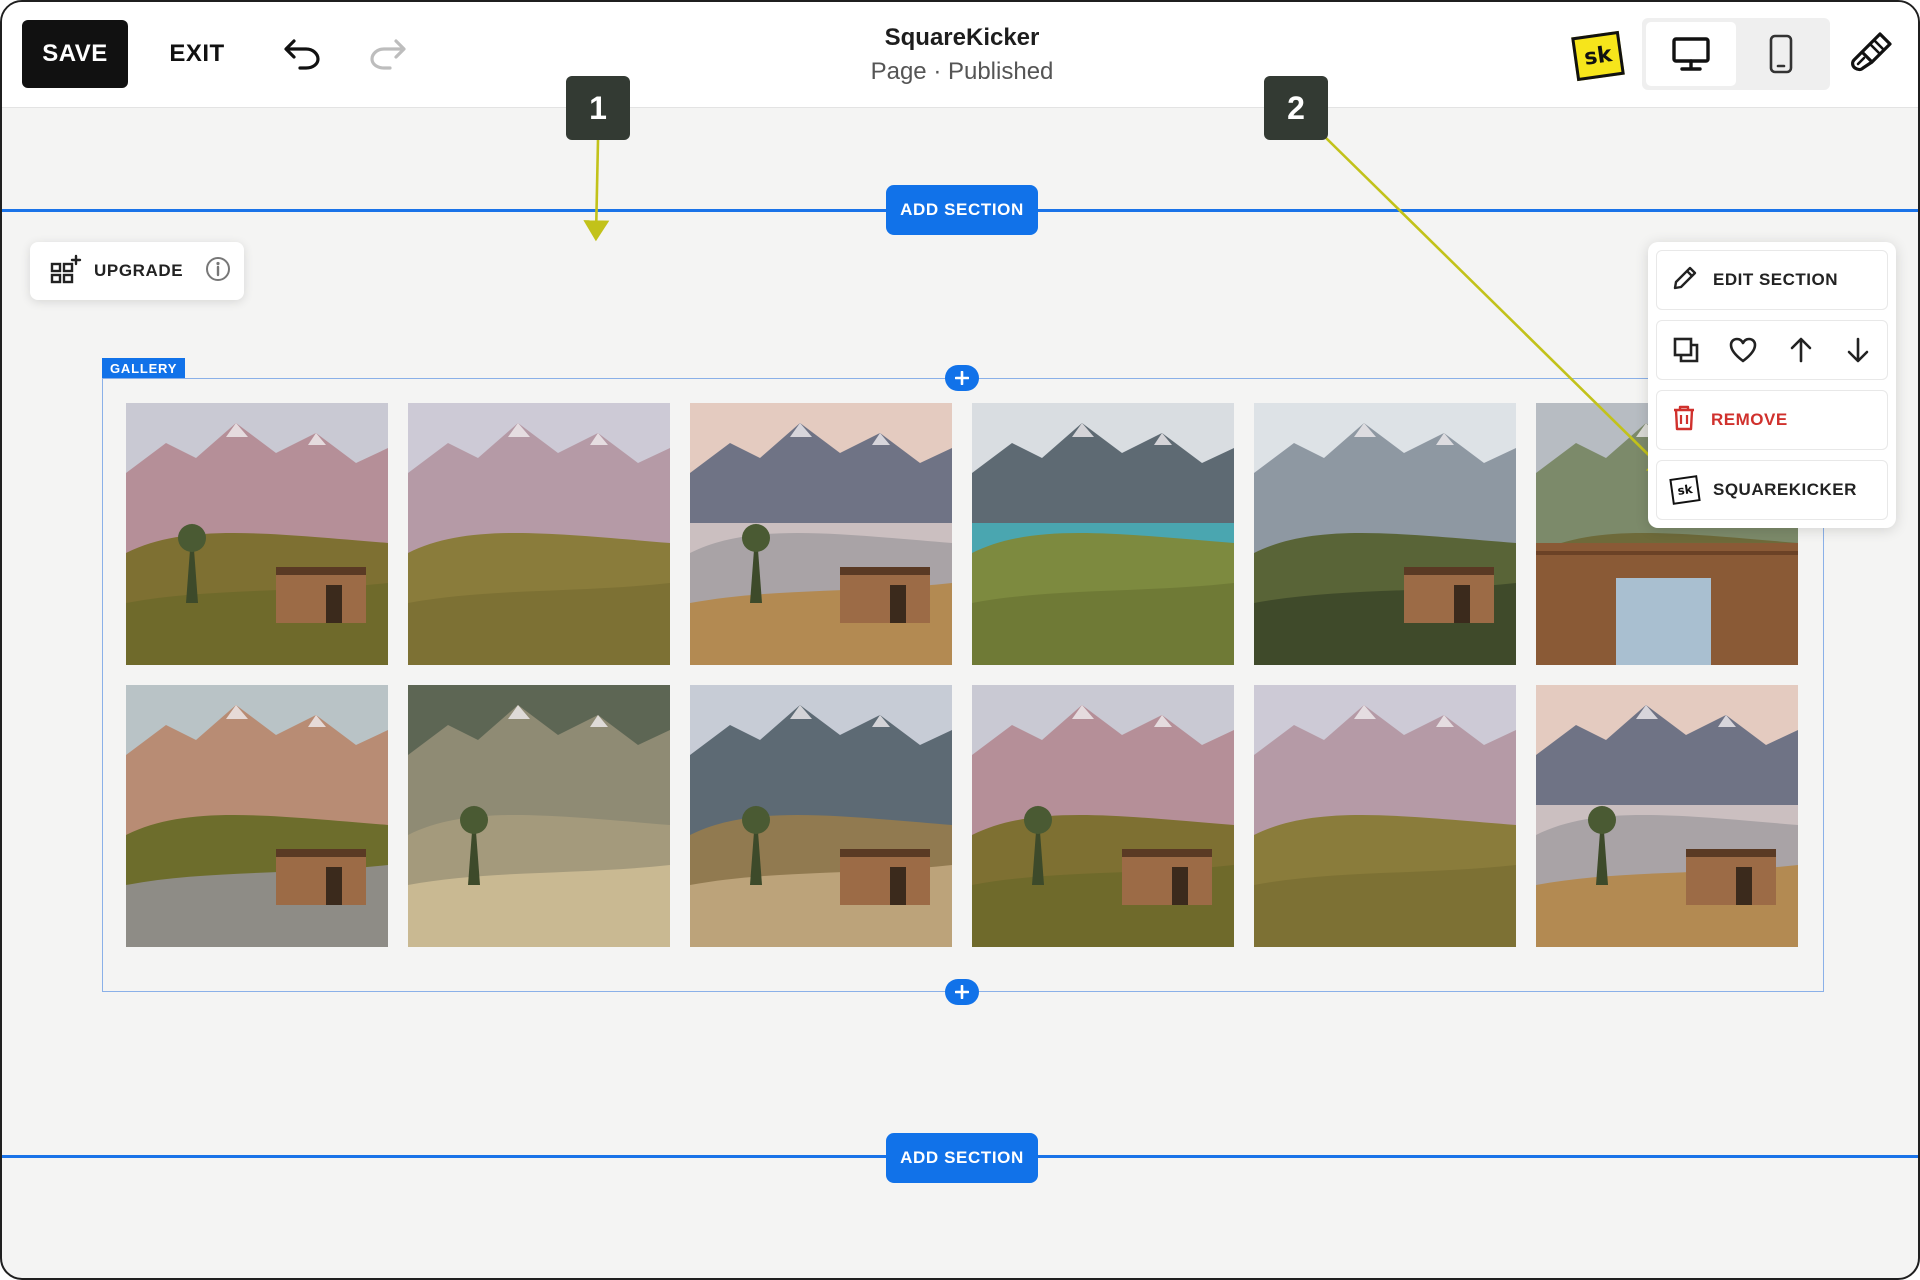  What do you see at coordinates (1685, 490) in the screenshot?
I see `squarekicker-icon: sk` at bounding box center [1685, 490].